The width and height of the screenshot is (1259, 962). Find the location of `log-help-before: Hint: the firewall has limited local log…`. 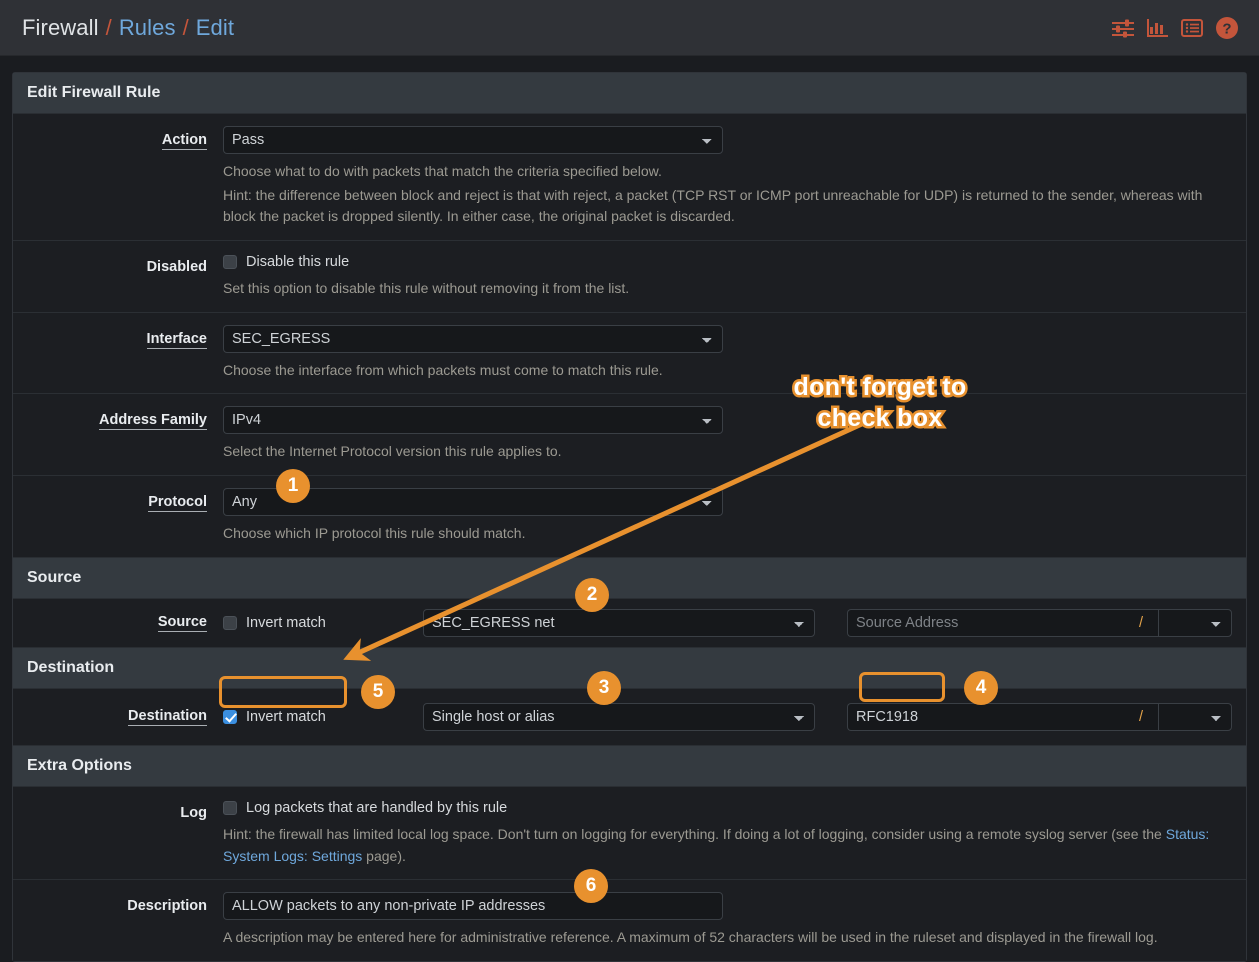

log-help-before: Hint: the firewall has limited local log… is located at coordinates (694, 833).